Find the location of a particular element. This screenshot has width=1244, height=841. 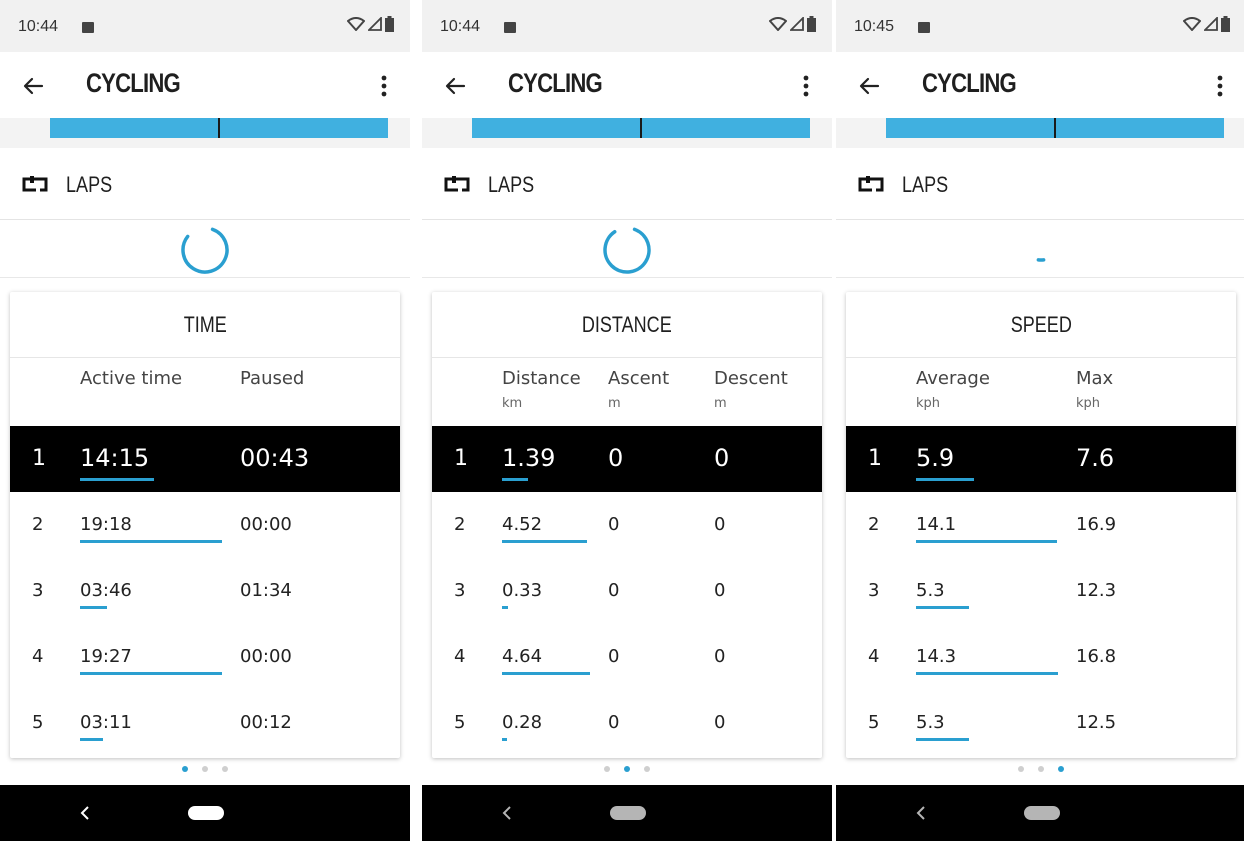

lap-cell-value: 00:12 is located at coordinates (266, 722).